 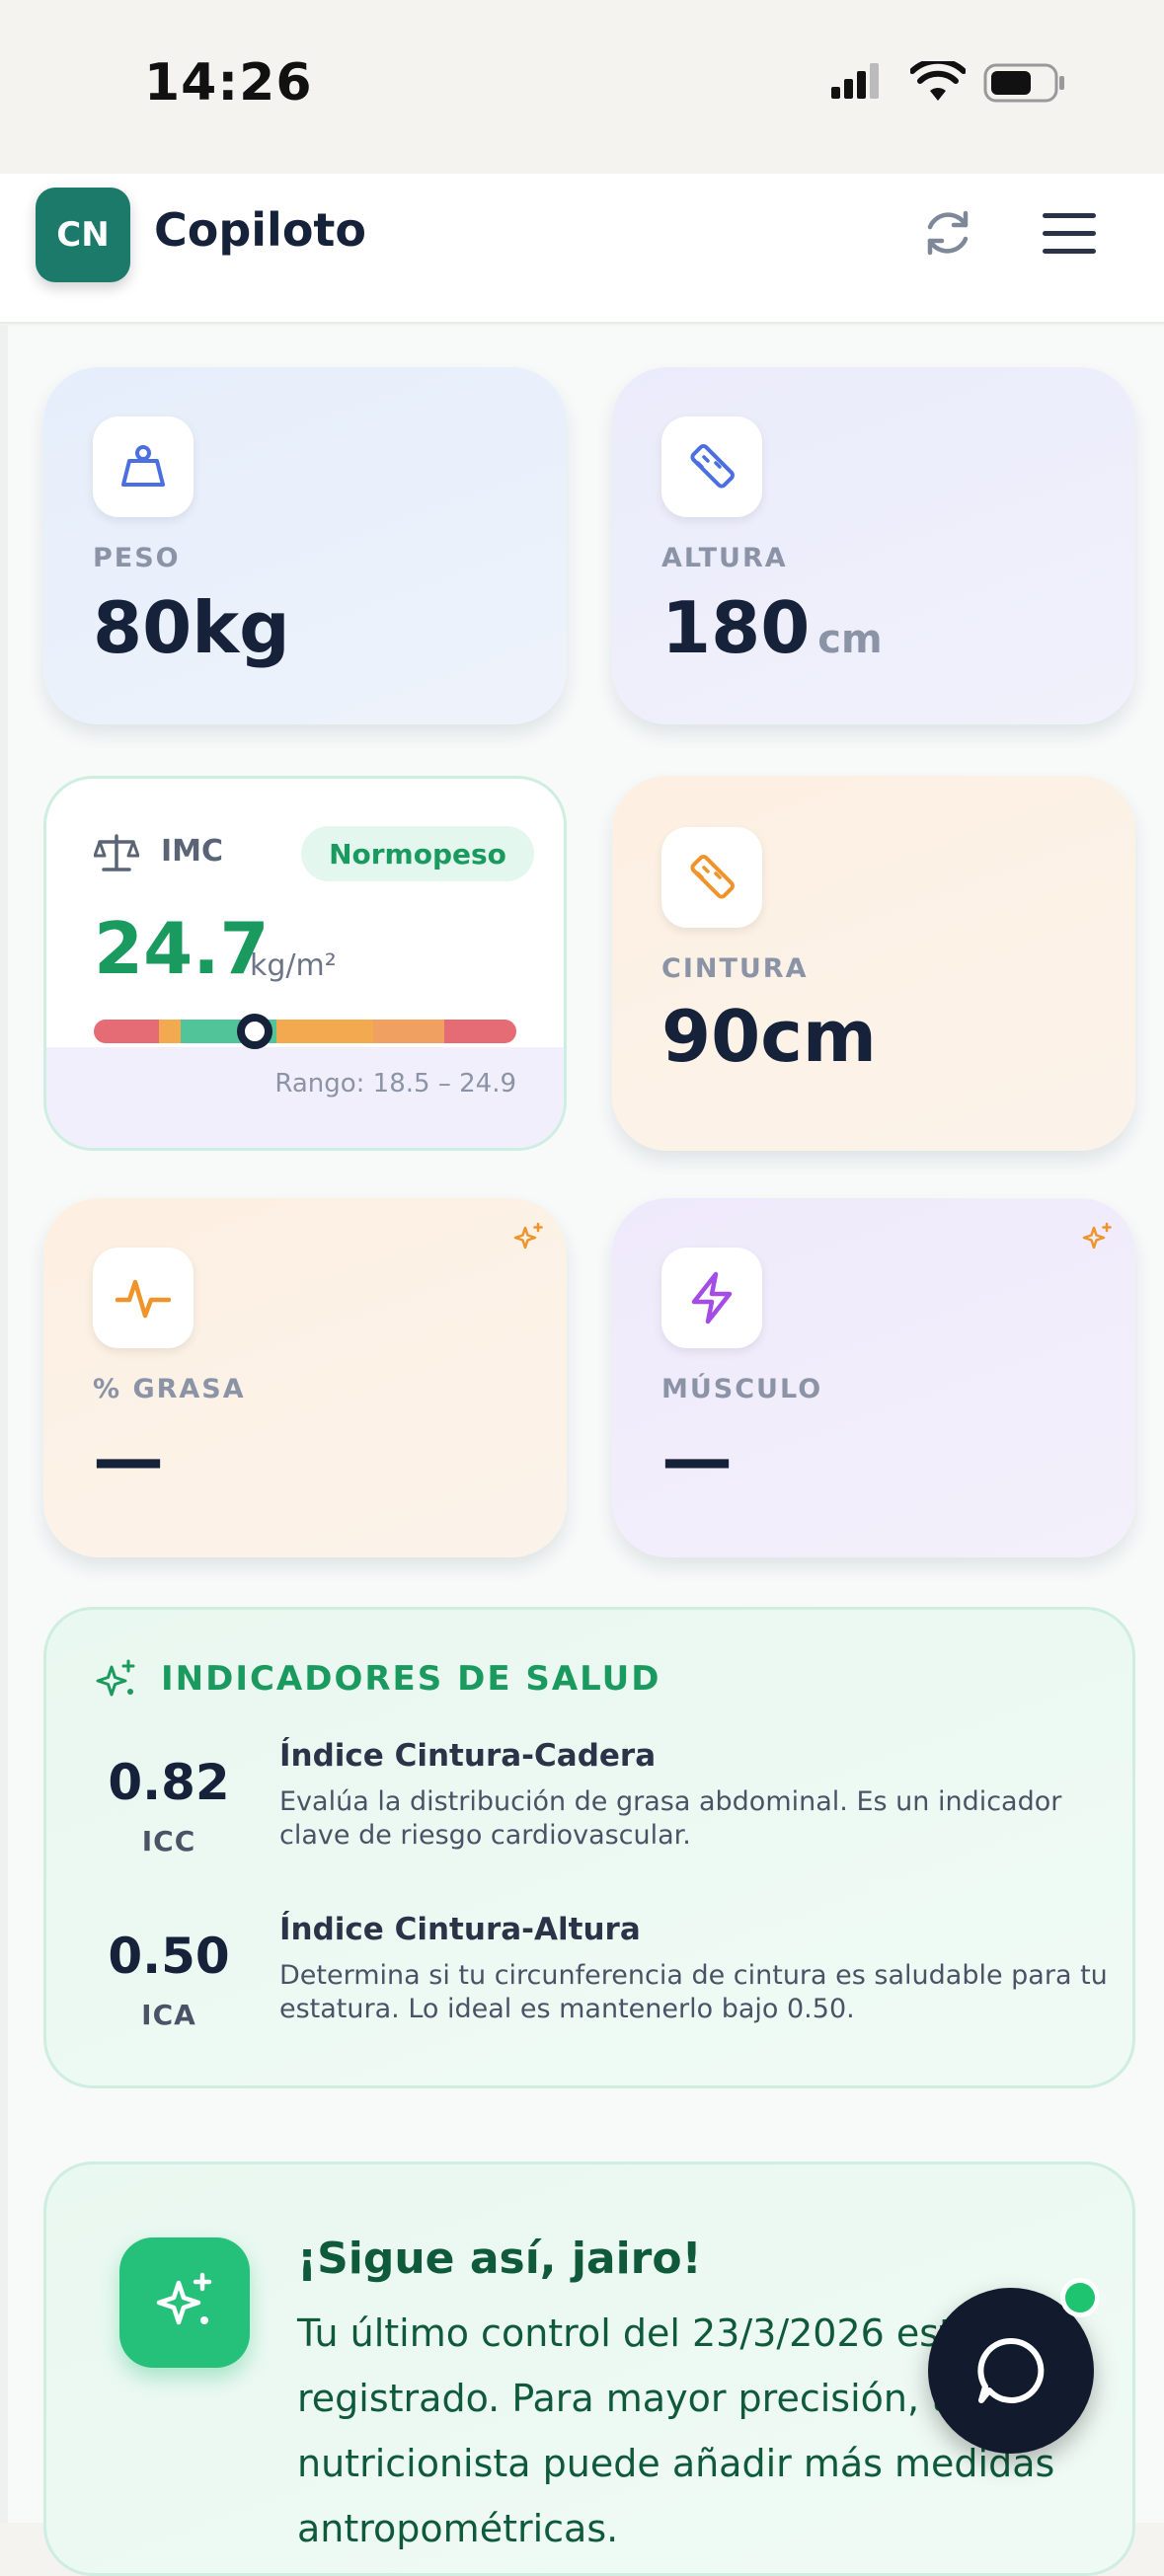 I want to click on altura-value: 180, so click(x=736, y=627).